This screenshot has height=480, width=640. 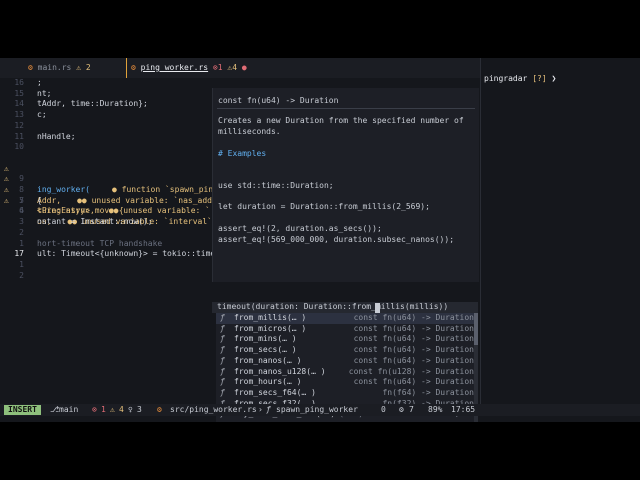 I want to click on completion-item: ƒ from_mins(… ) const fn(u64) -> Duration, so click(x=347, y=339).